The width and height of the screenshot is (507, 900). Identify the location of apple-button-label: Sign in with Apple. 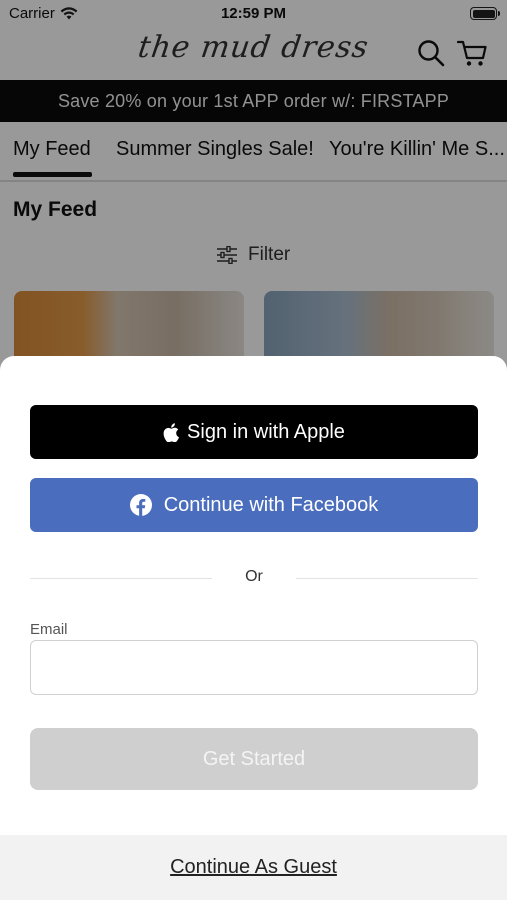
(266, 431).